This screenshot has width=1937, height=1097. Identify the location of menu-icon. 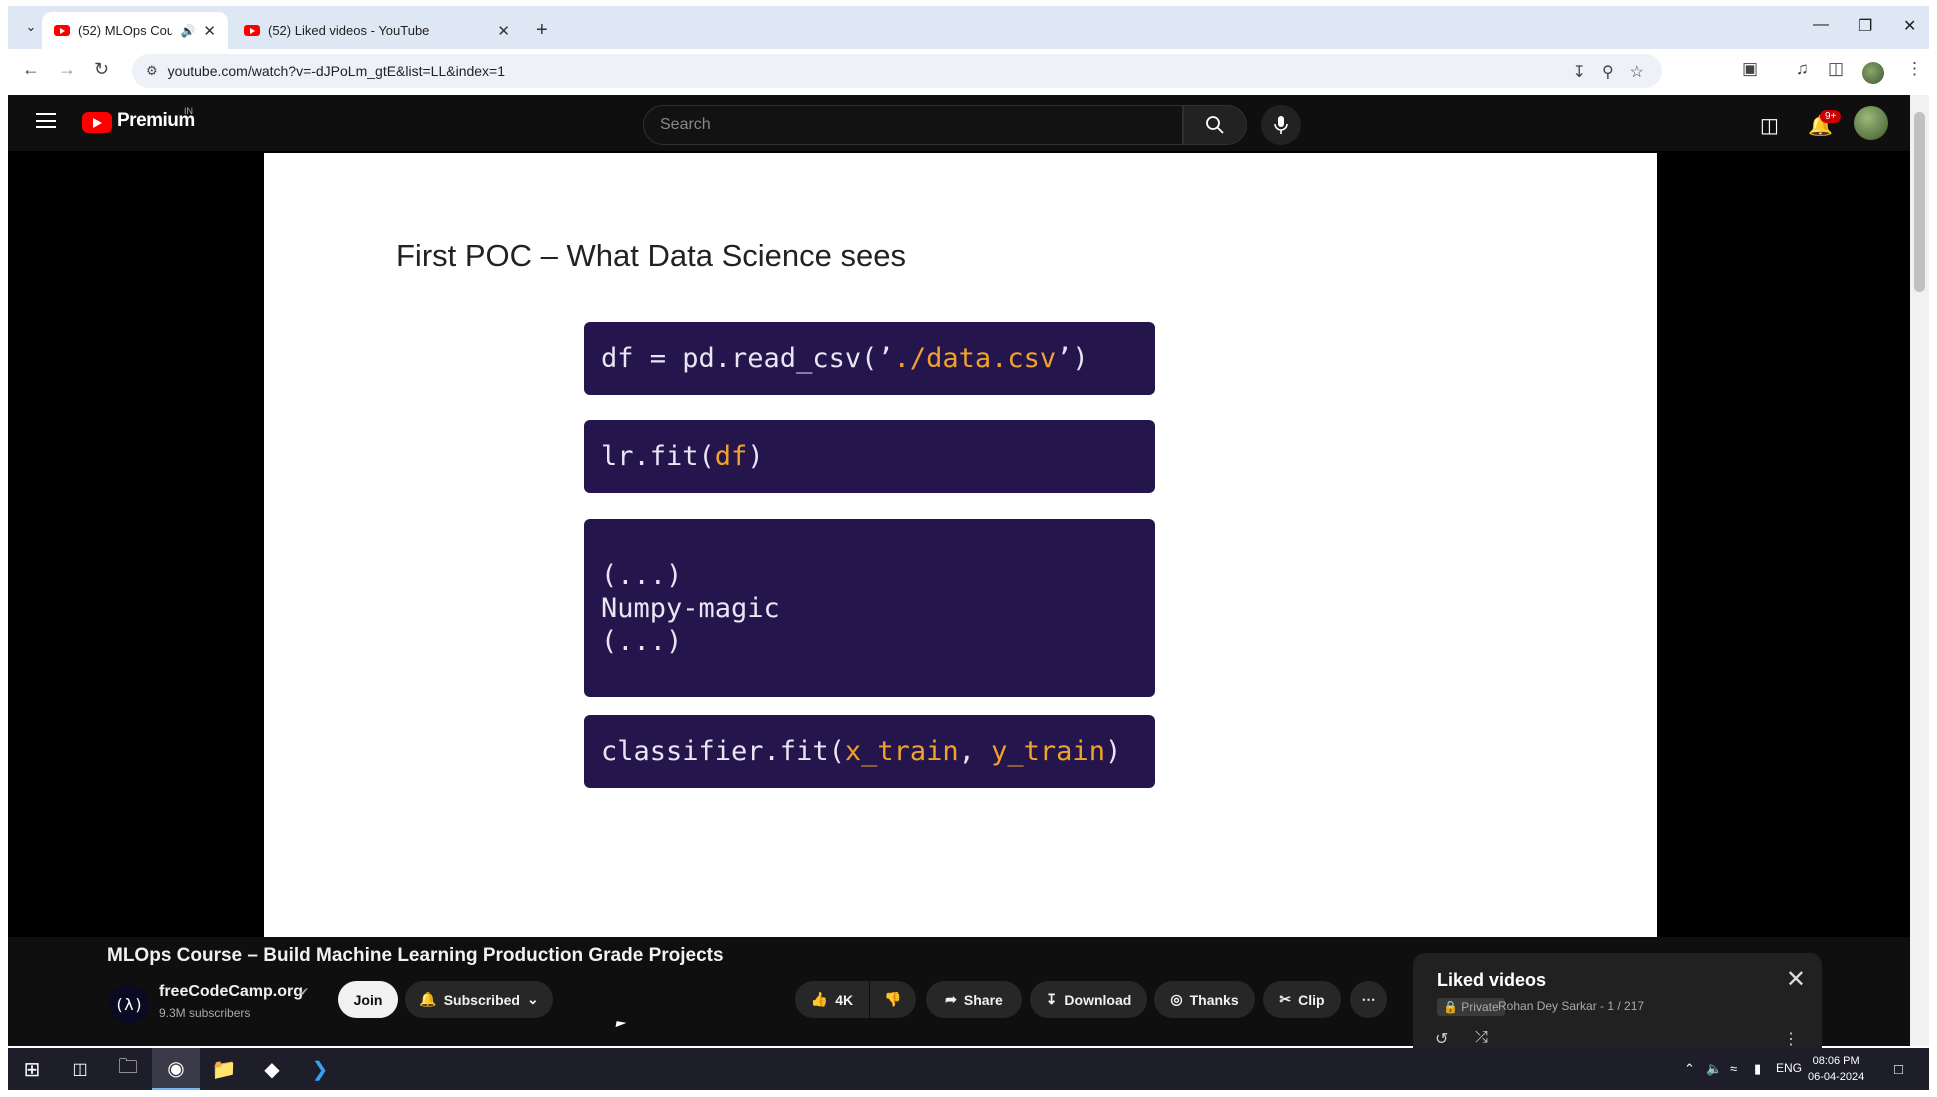
(46, 120).